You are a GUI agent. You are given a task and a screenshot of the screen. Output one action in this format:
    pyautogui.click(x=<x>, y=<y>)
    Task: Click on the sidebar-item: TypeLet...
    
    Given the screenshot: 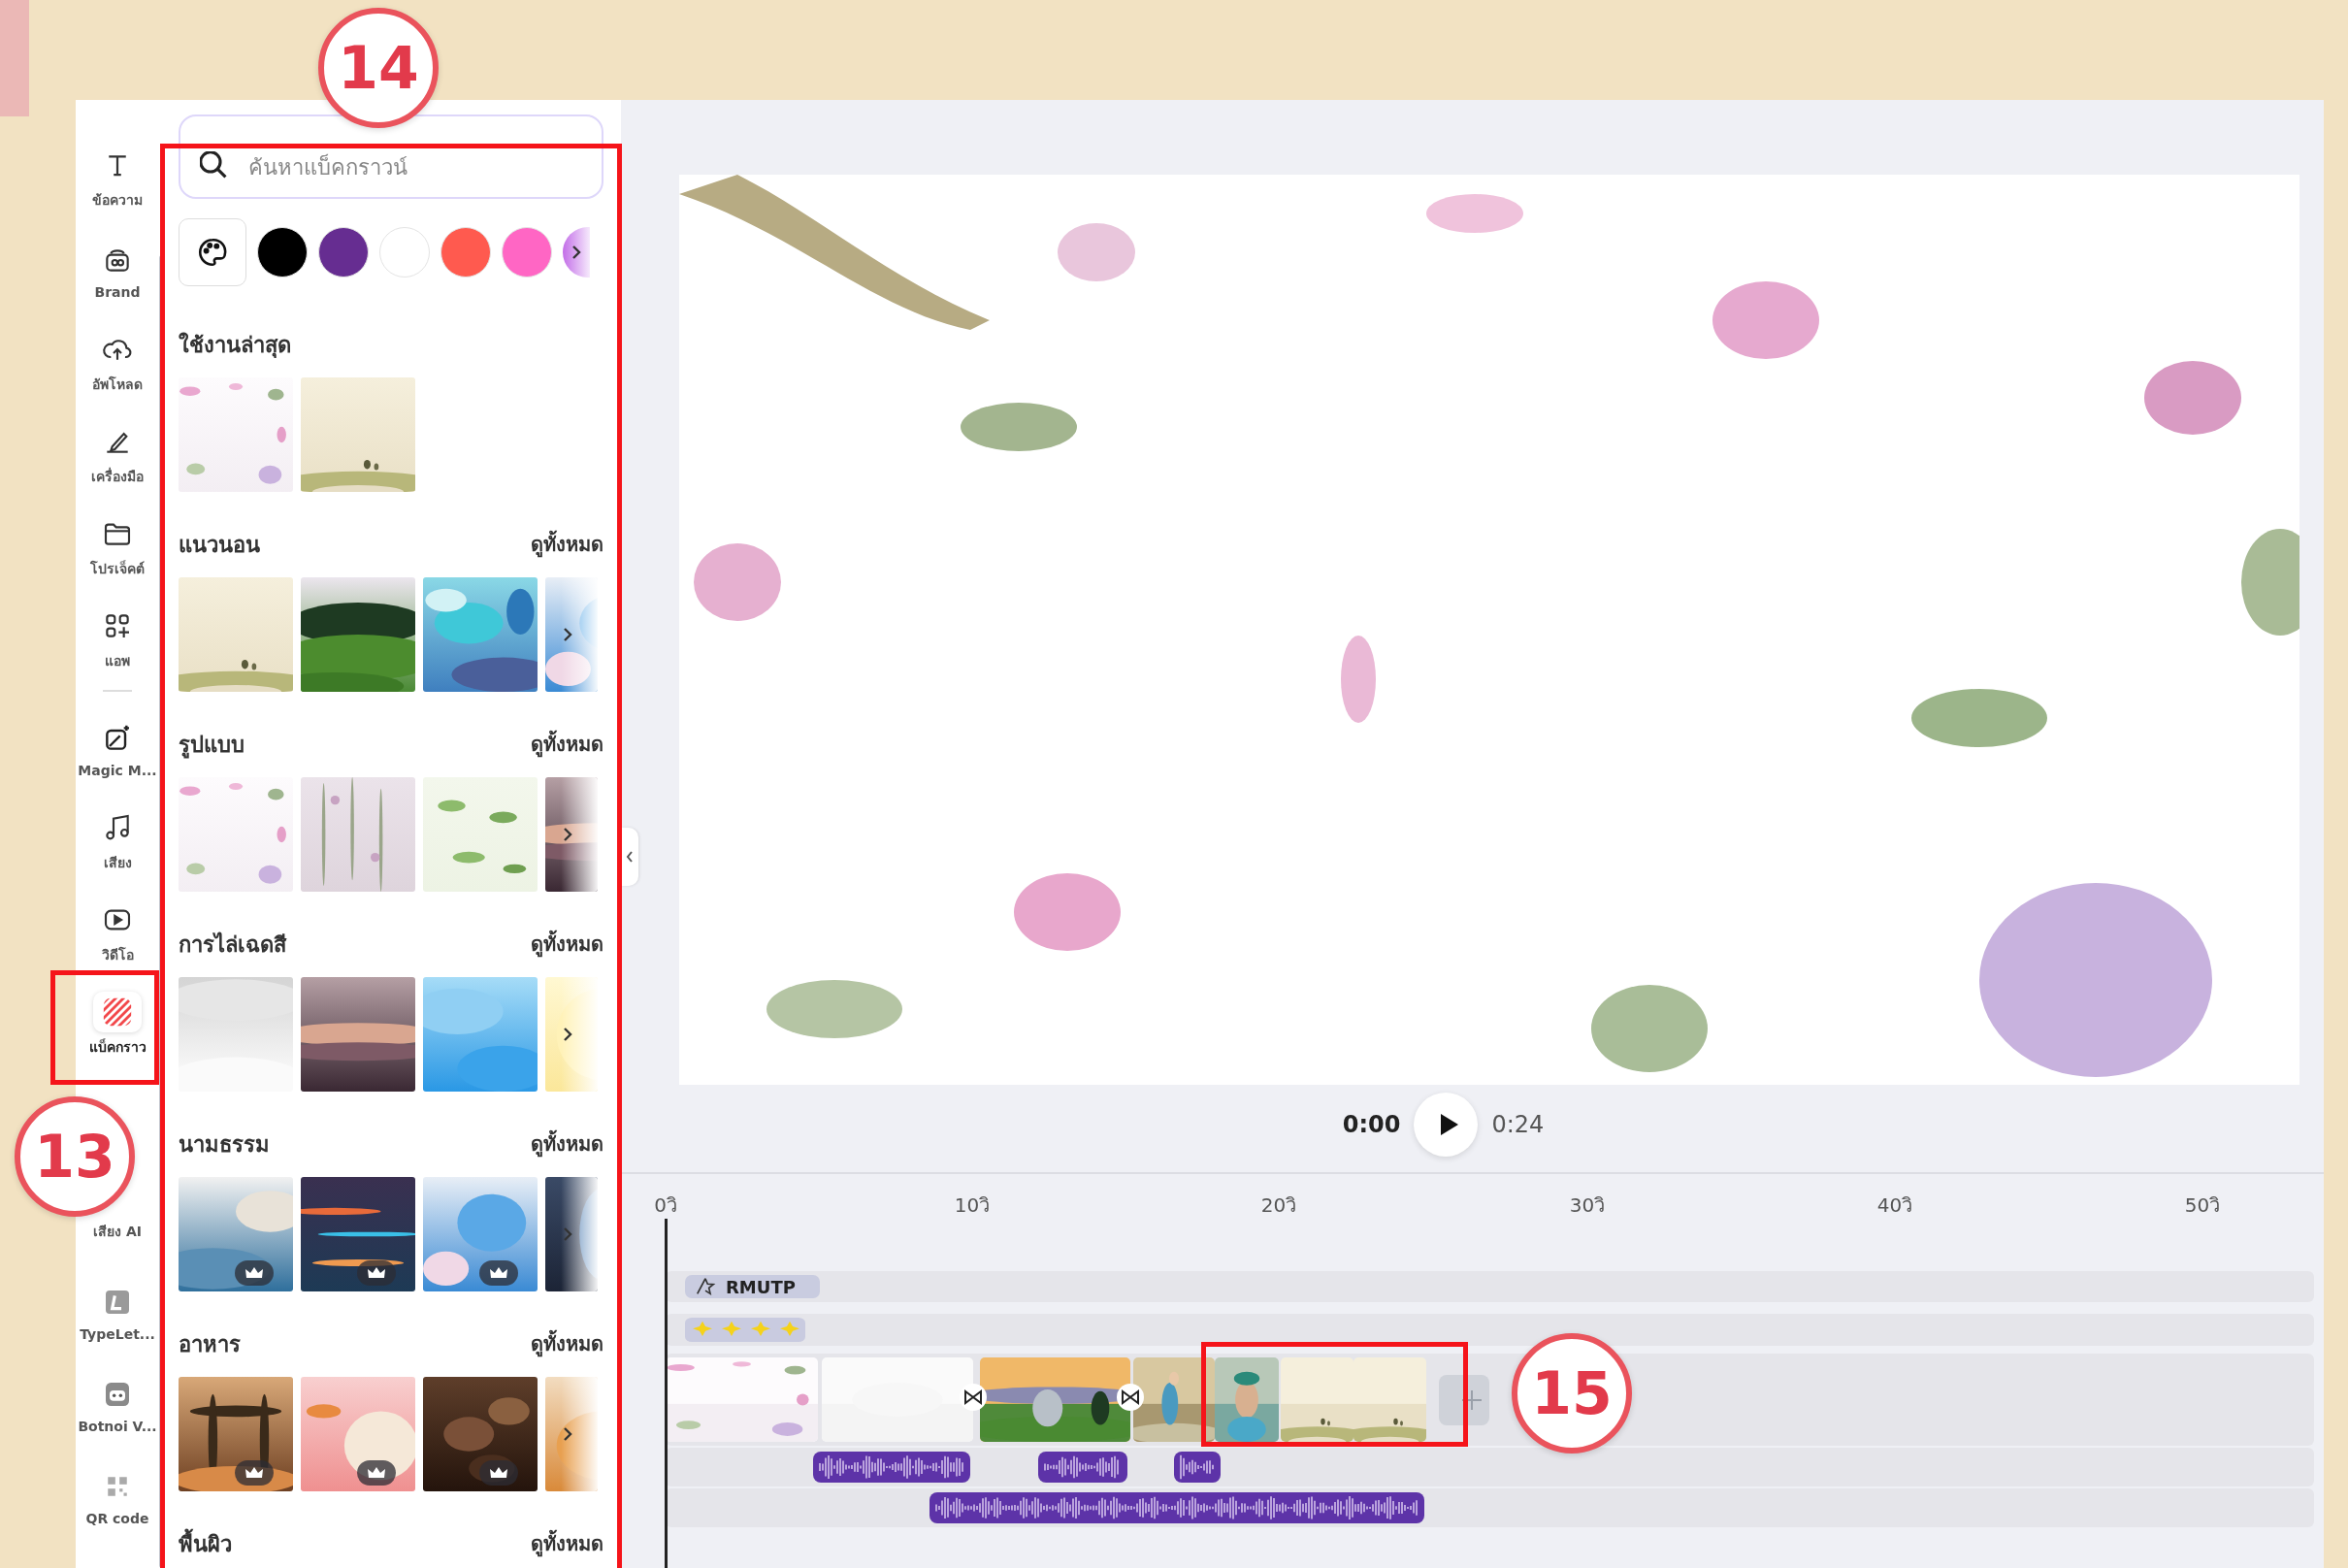 What is the action you would take?
    pyautogui.click(x=118, y=1311)
    